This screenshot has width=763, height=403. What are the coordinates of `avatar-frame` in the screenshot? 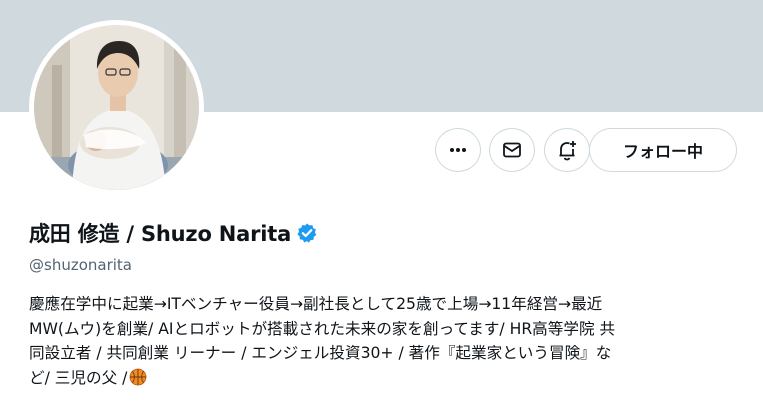 It's located at (116, 107).